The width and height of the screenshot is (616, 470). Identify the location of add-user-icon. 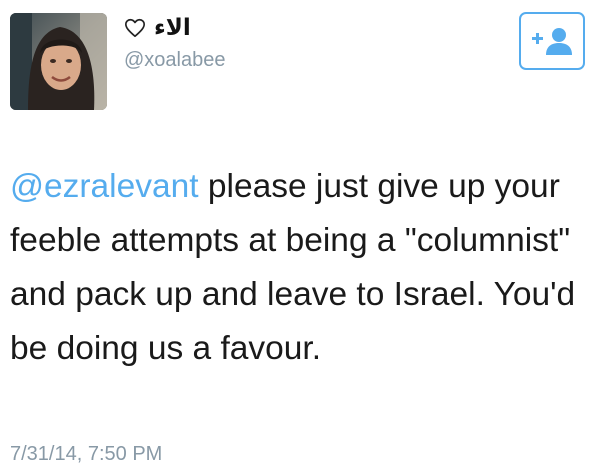
(552, 41).